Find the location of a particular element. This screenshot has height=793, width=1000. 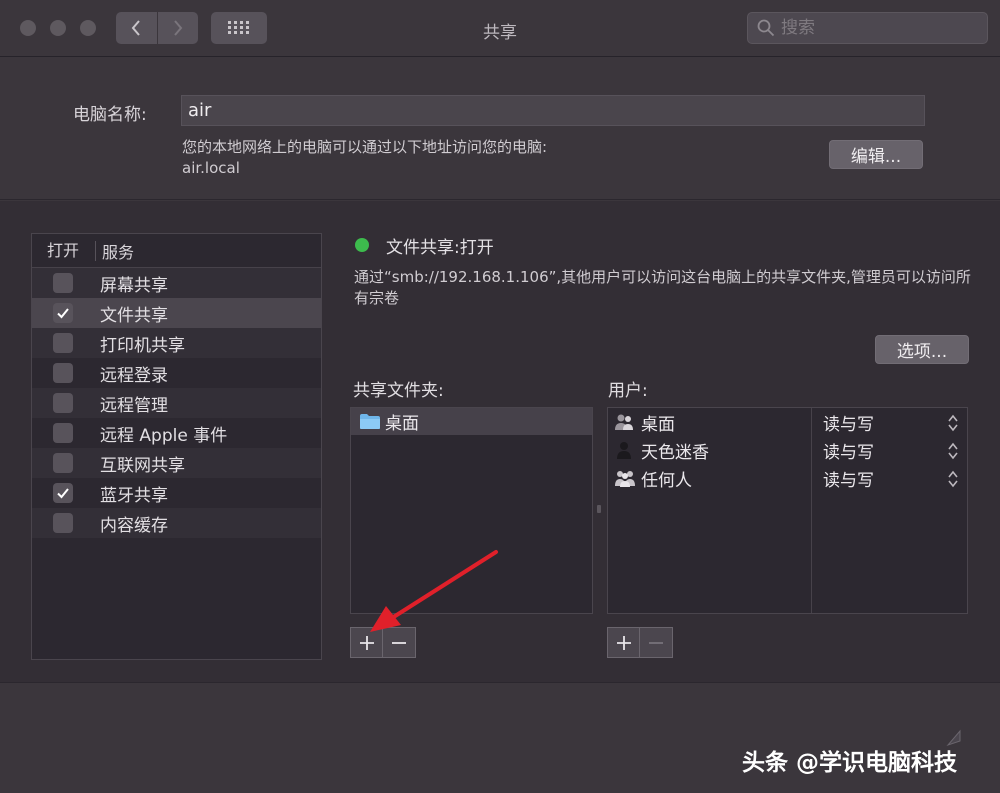

search-input is located at coordinates (876, 28).